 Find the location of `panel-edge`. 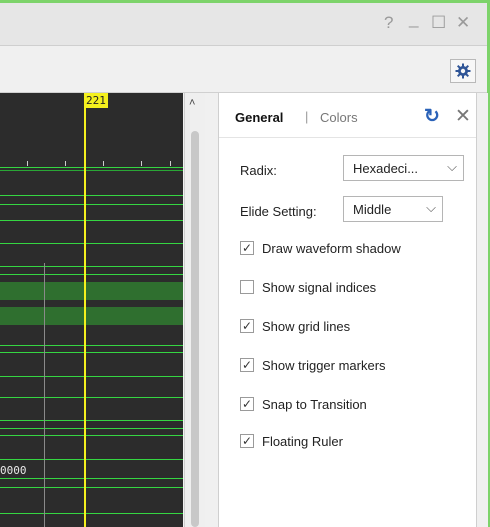

panel-edge is located at coordinates (482, 310).